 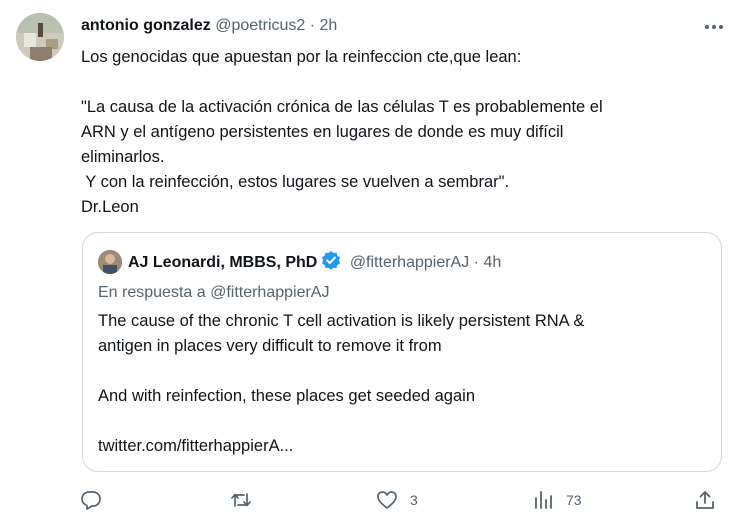 I want to click on share-button, so click(x=705, y=500).